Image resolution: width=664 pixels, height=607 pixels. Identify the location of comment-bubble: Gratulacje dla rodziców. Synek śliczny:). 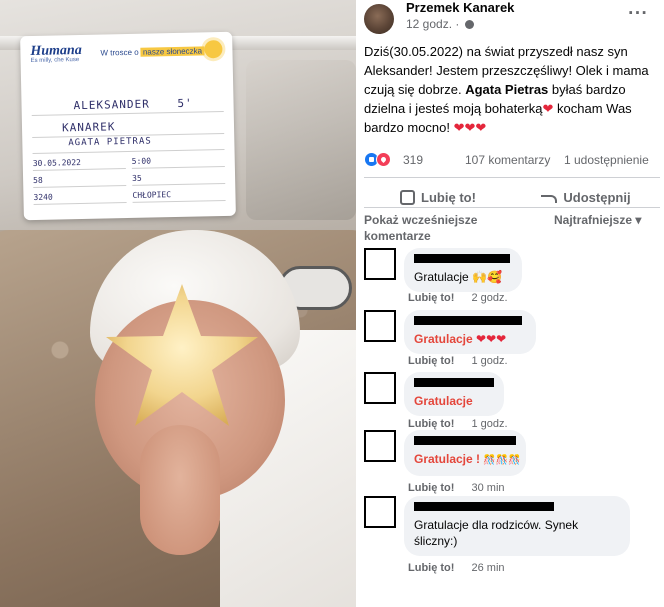
(517, 526).